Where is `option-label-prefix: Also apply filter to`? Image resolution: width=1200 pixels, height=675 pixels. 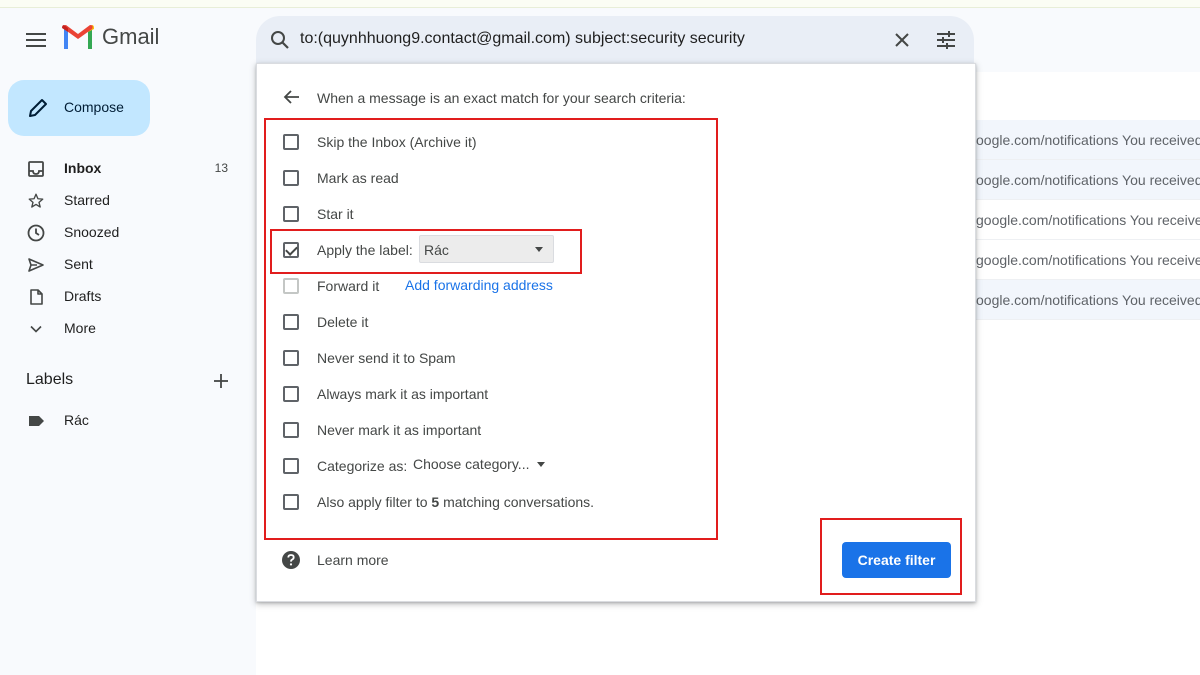
option-label-prefix: Also apply filter to is located at coordinates (374, 502).